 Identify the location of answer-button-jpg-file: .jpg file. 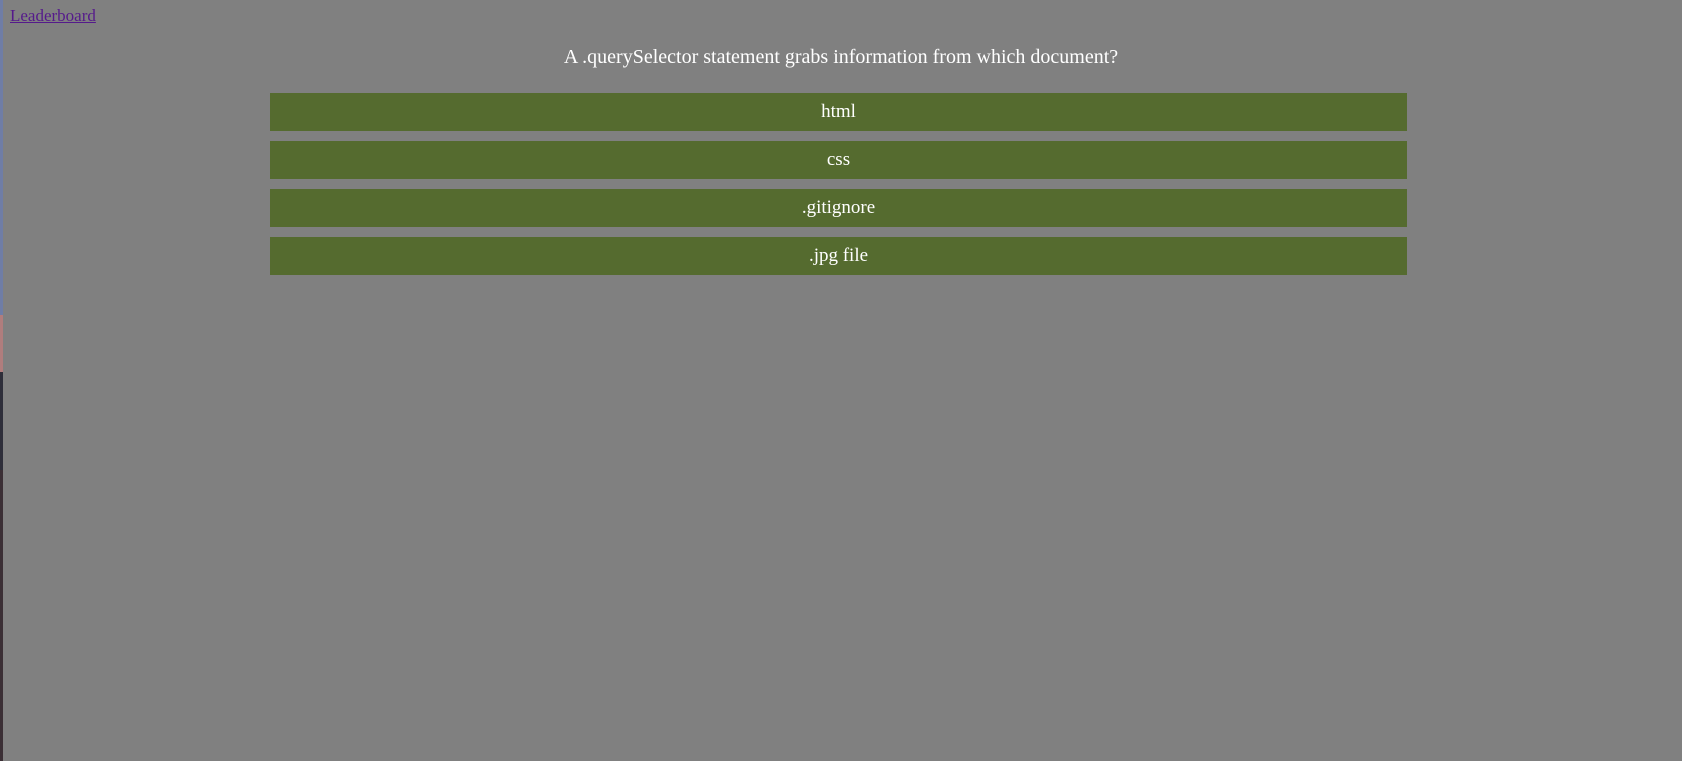
(838, 256).